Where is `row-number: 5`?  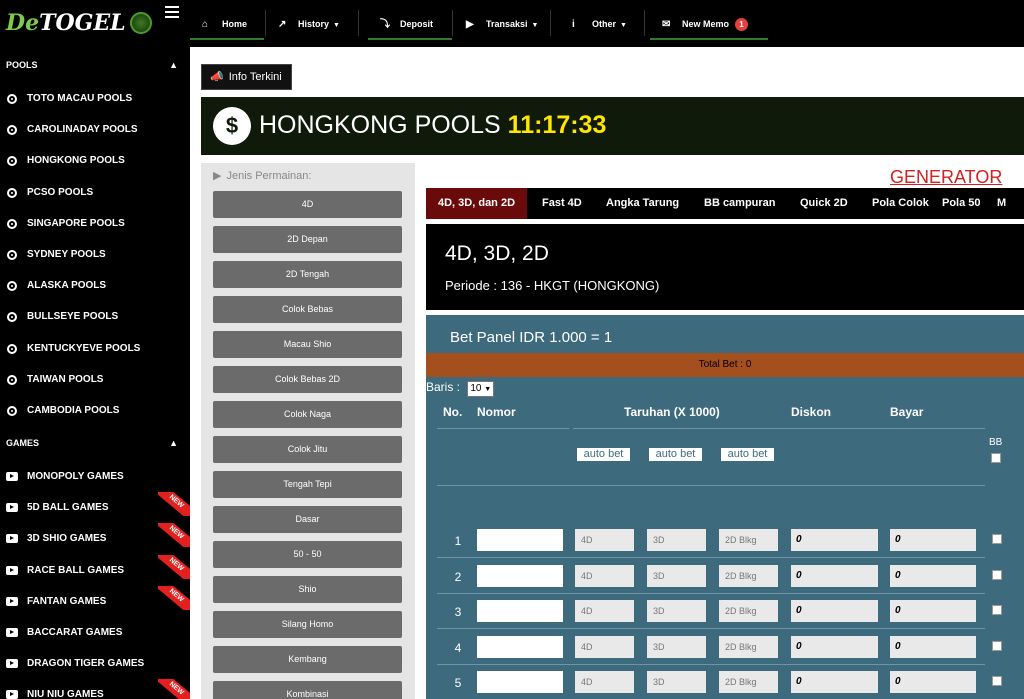
row-number: 5 is located at coordinates (458, 683).